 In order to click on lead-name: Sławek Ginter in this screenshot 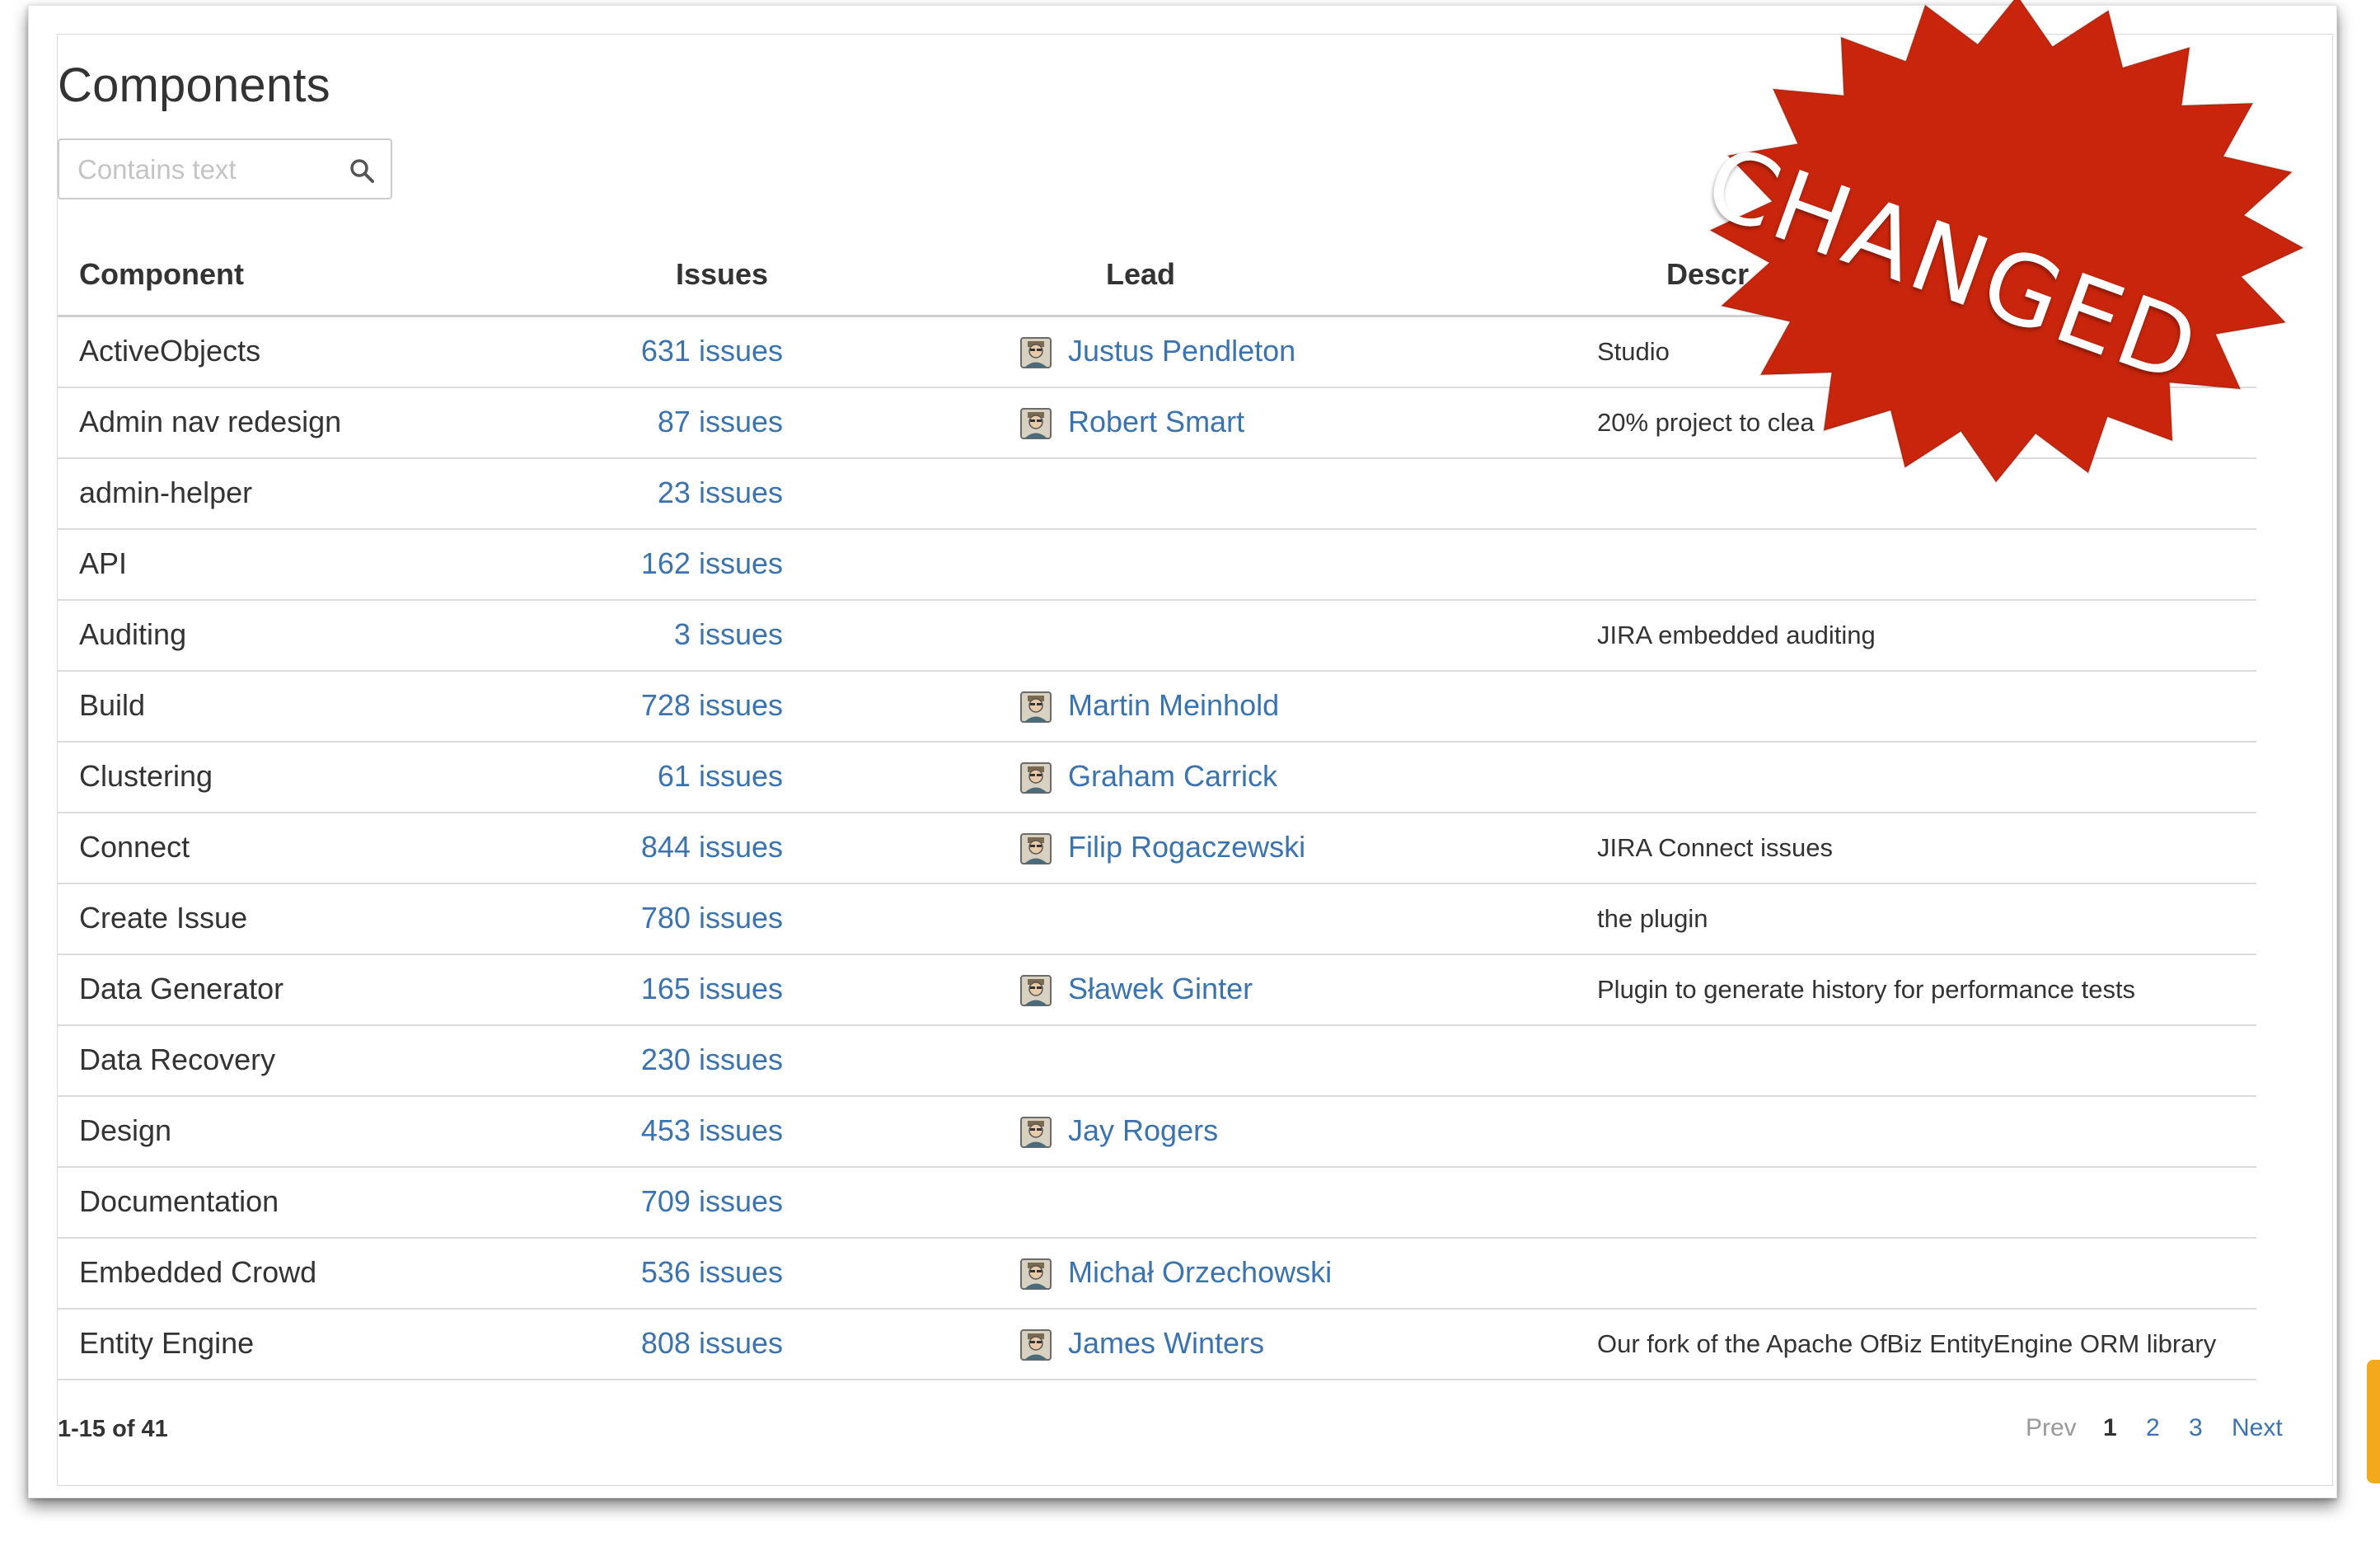, I will do `click(1160, 989)`.